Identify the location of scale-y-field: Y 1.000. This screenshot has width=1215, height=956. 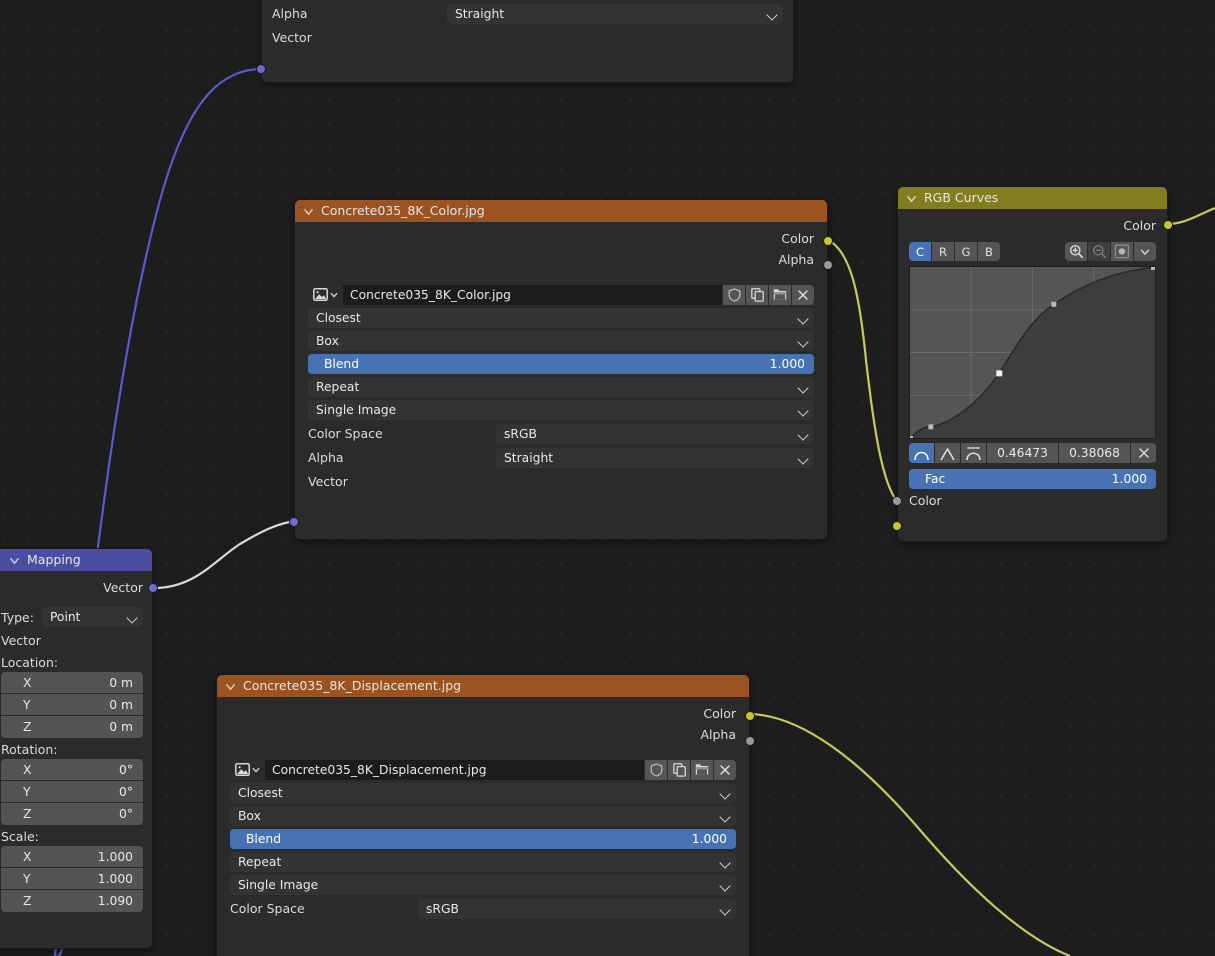
(72, 879).